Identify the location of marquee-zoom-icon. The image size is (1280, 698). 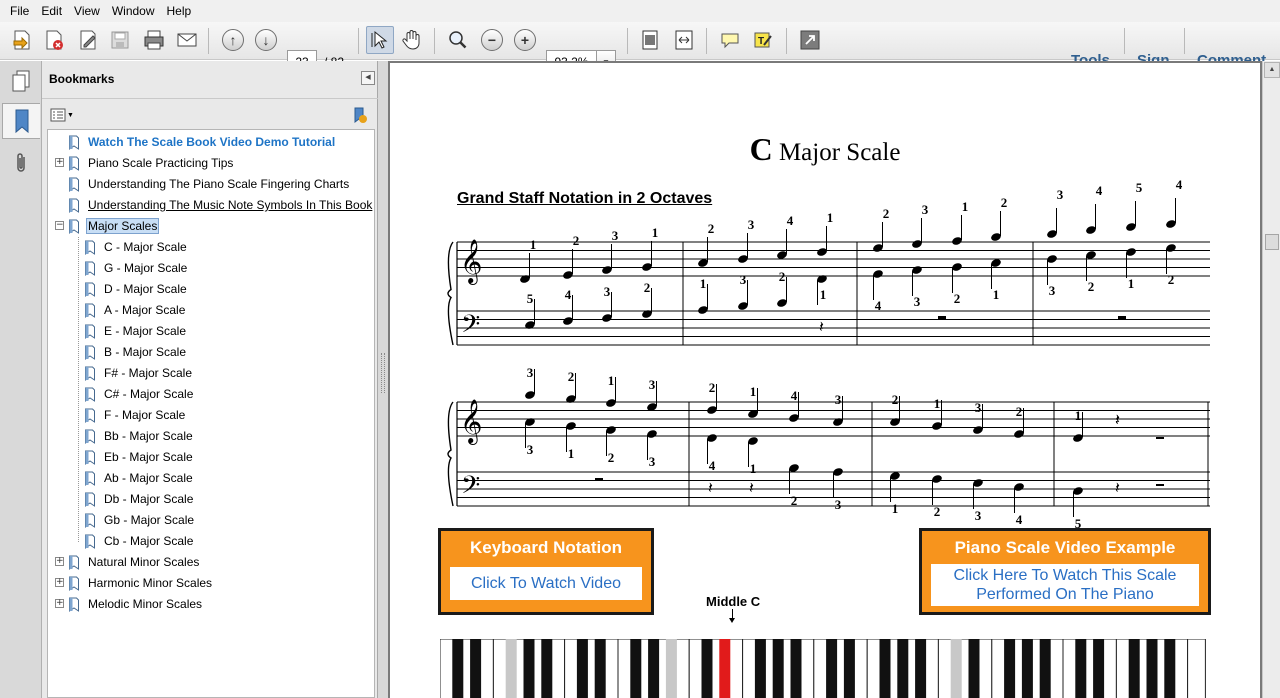
(458, 40).